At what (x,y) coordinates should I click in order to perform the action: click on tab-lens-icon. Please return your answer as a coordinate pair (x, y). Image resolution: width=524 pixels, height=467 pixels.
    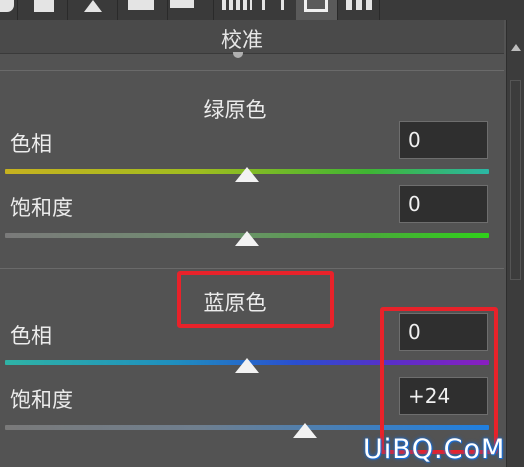
    Looking at the image, I should click on (237, 10).